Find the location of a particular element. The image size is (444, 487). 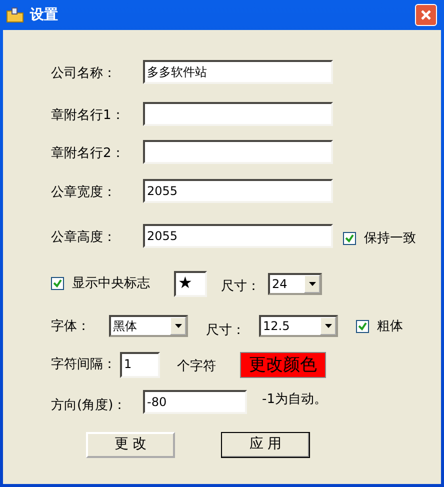

font-label: 字体： is located at coordinates (71, 327).